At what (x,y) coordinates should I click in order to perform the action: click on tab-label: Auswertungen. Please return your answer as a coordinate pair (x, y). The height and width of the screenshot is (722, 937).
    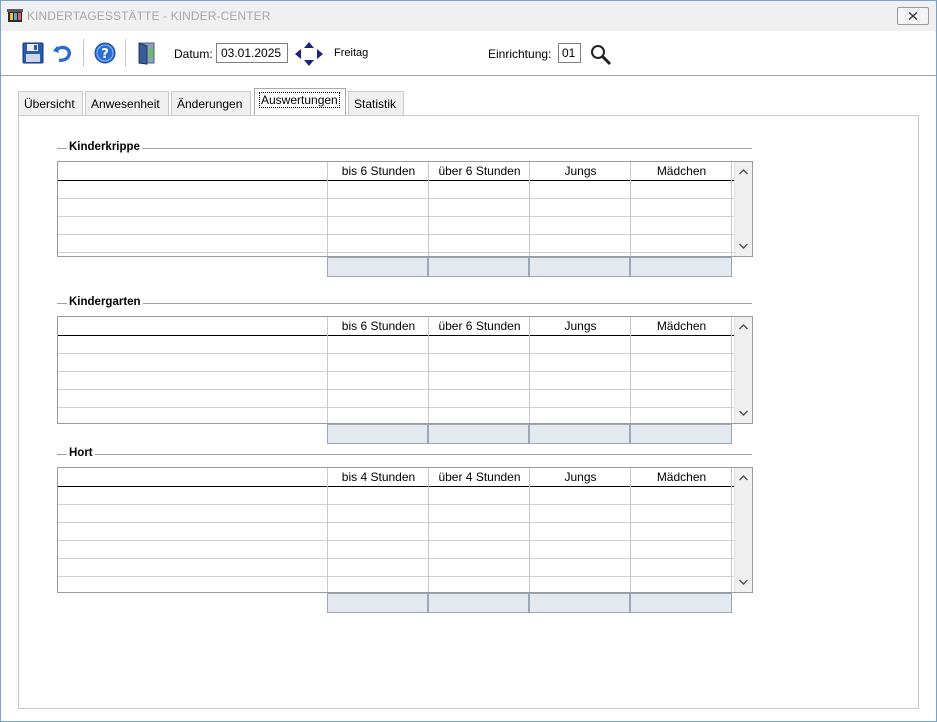
    Looking at the image, I should click on (299, 100).